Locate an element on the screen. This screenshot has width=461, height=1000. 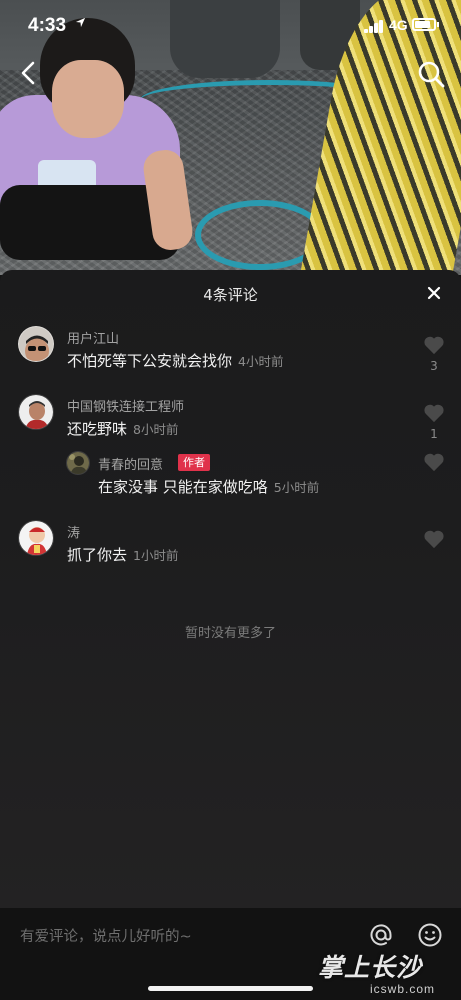
comment-time: 8小时前 is located at coordinates (156, 429).